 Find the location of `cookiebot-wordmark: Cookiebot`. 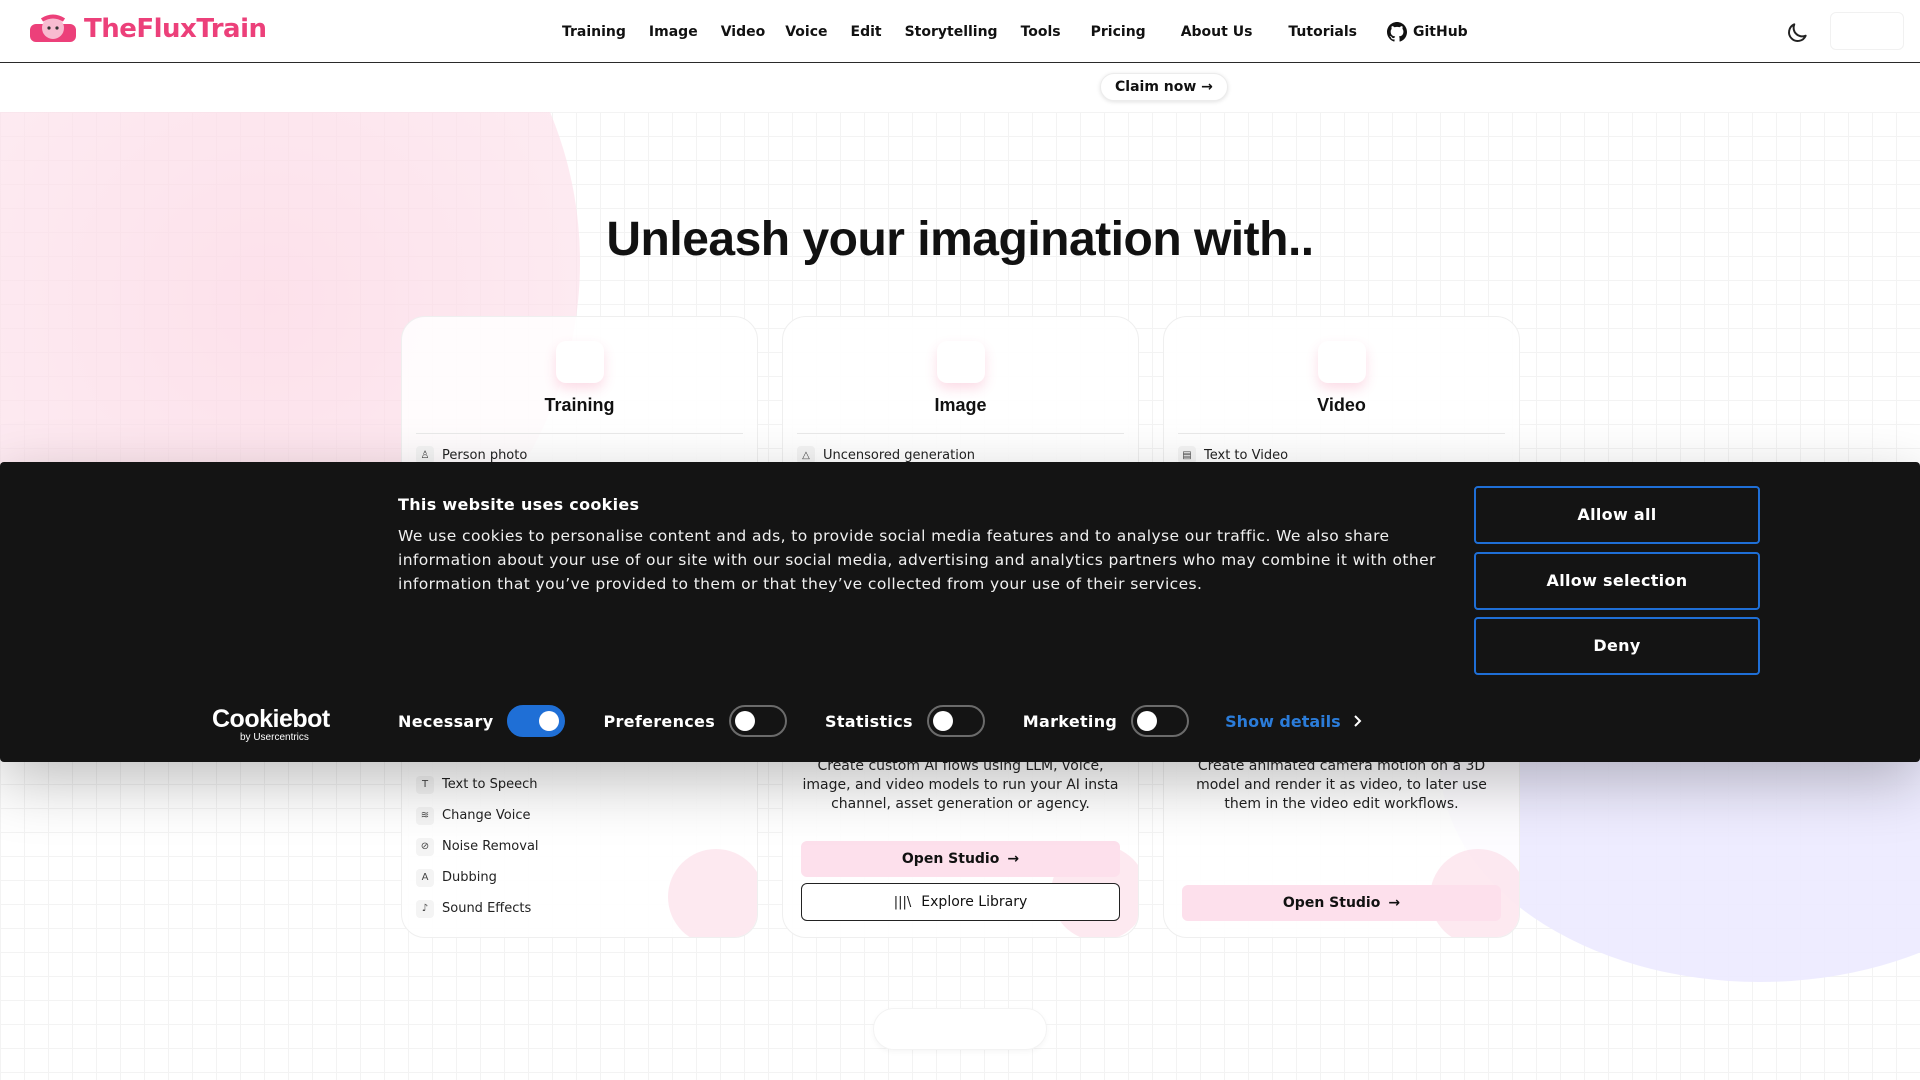

cookiebot-wordmark: Cookiebot is located at coordinates (271, 719).